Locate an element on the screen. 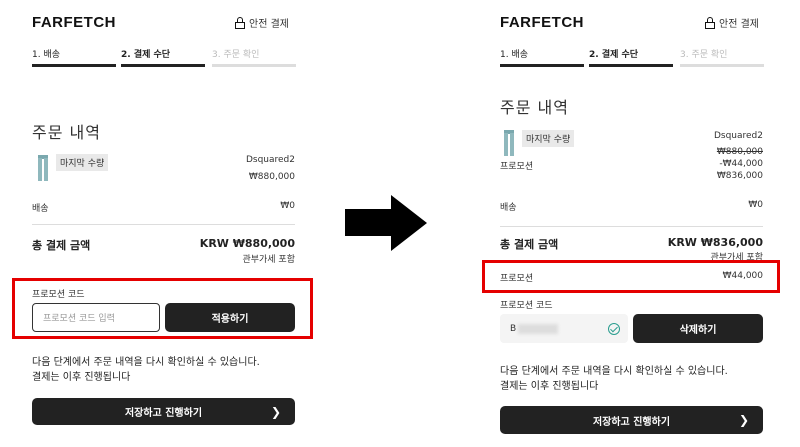 Image resolution: width=800 pixels, height=447 pixels. arrow-right-icon is located at coordinates (386, 223).